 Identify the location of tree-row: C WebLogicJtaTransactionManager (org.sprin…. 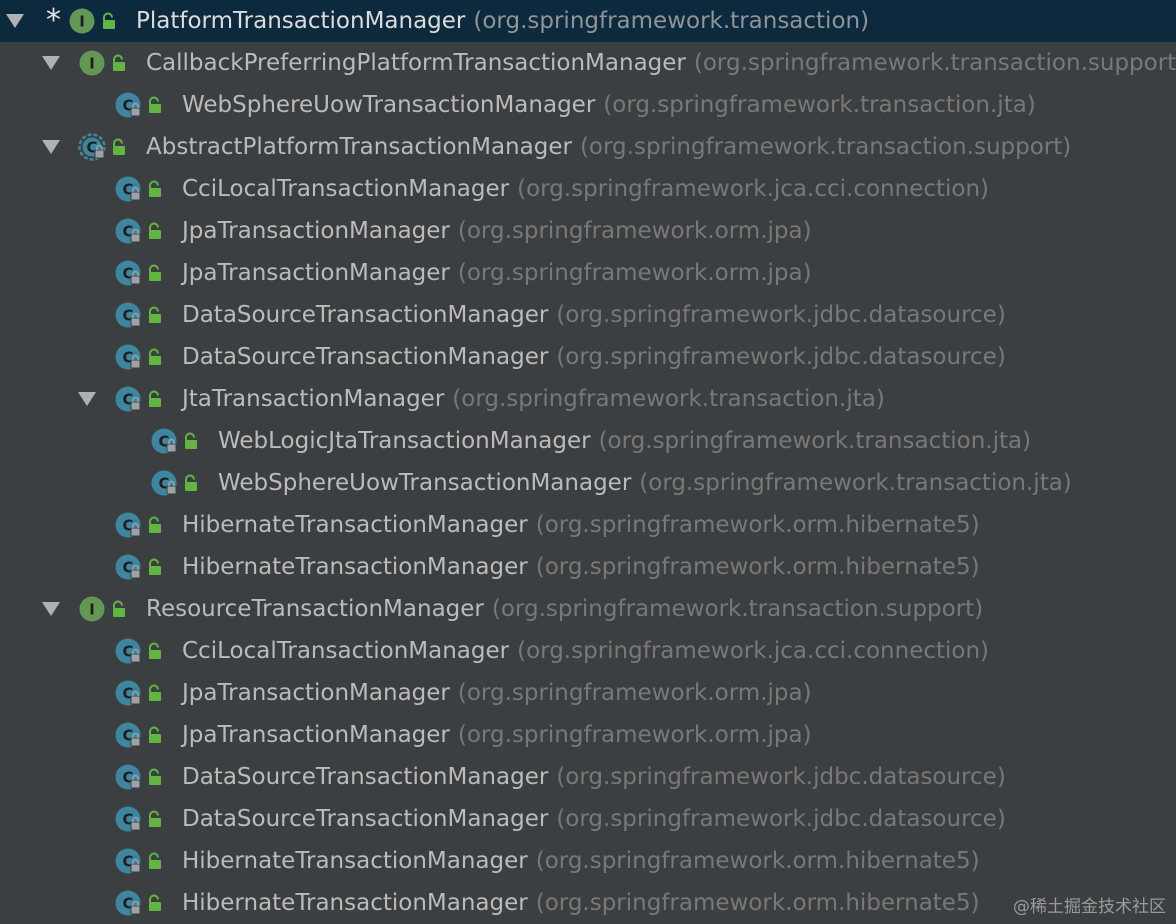
(588, 441).